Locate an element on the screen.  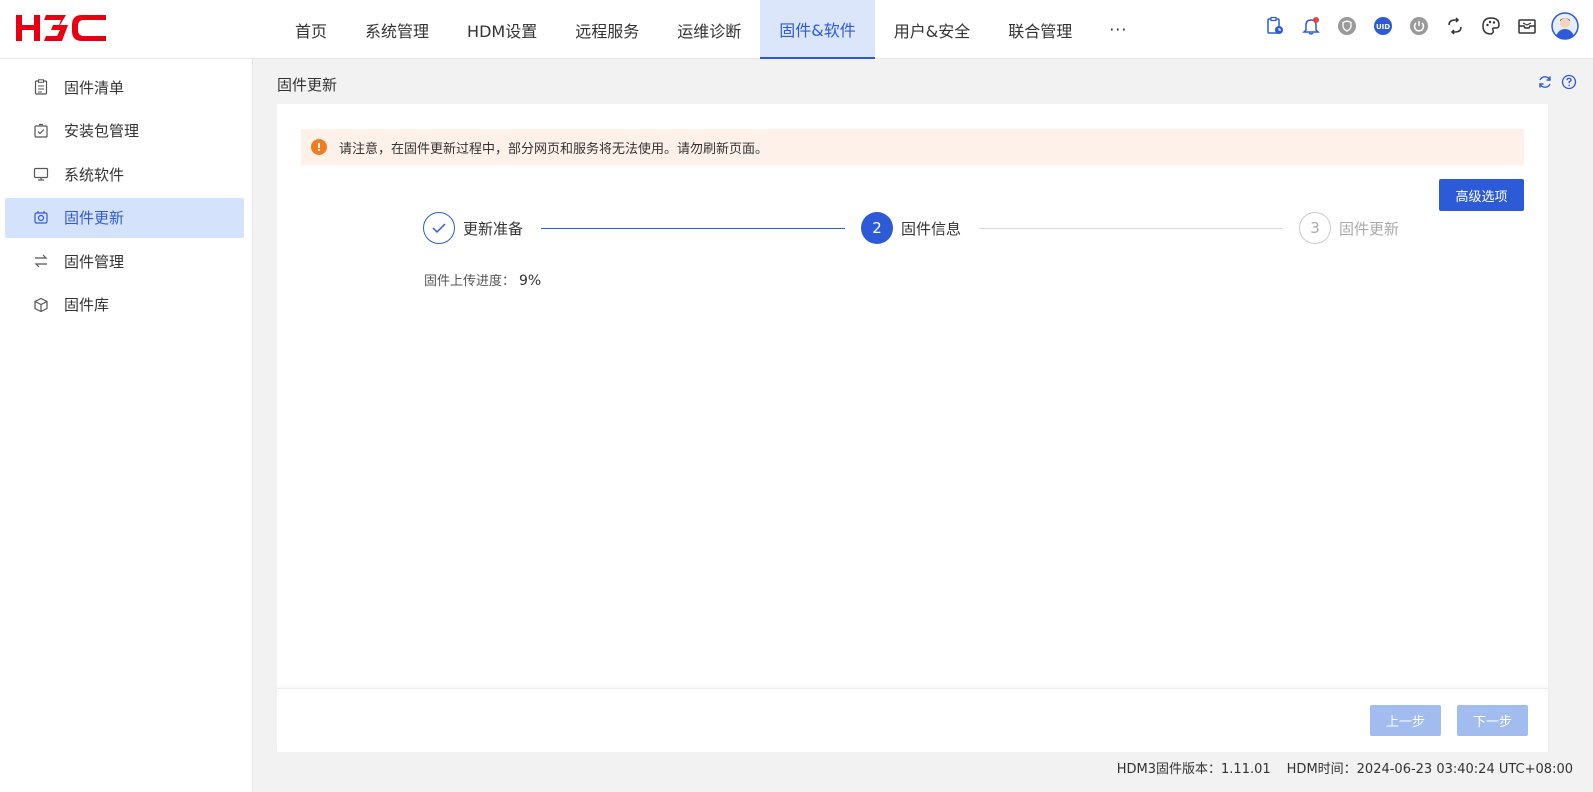
nav-remote-services: 远程服务 is located at coordinates (607, 29).